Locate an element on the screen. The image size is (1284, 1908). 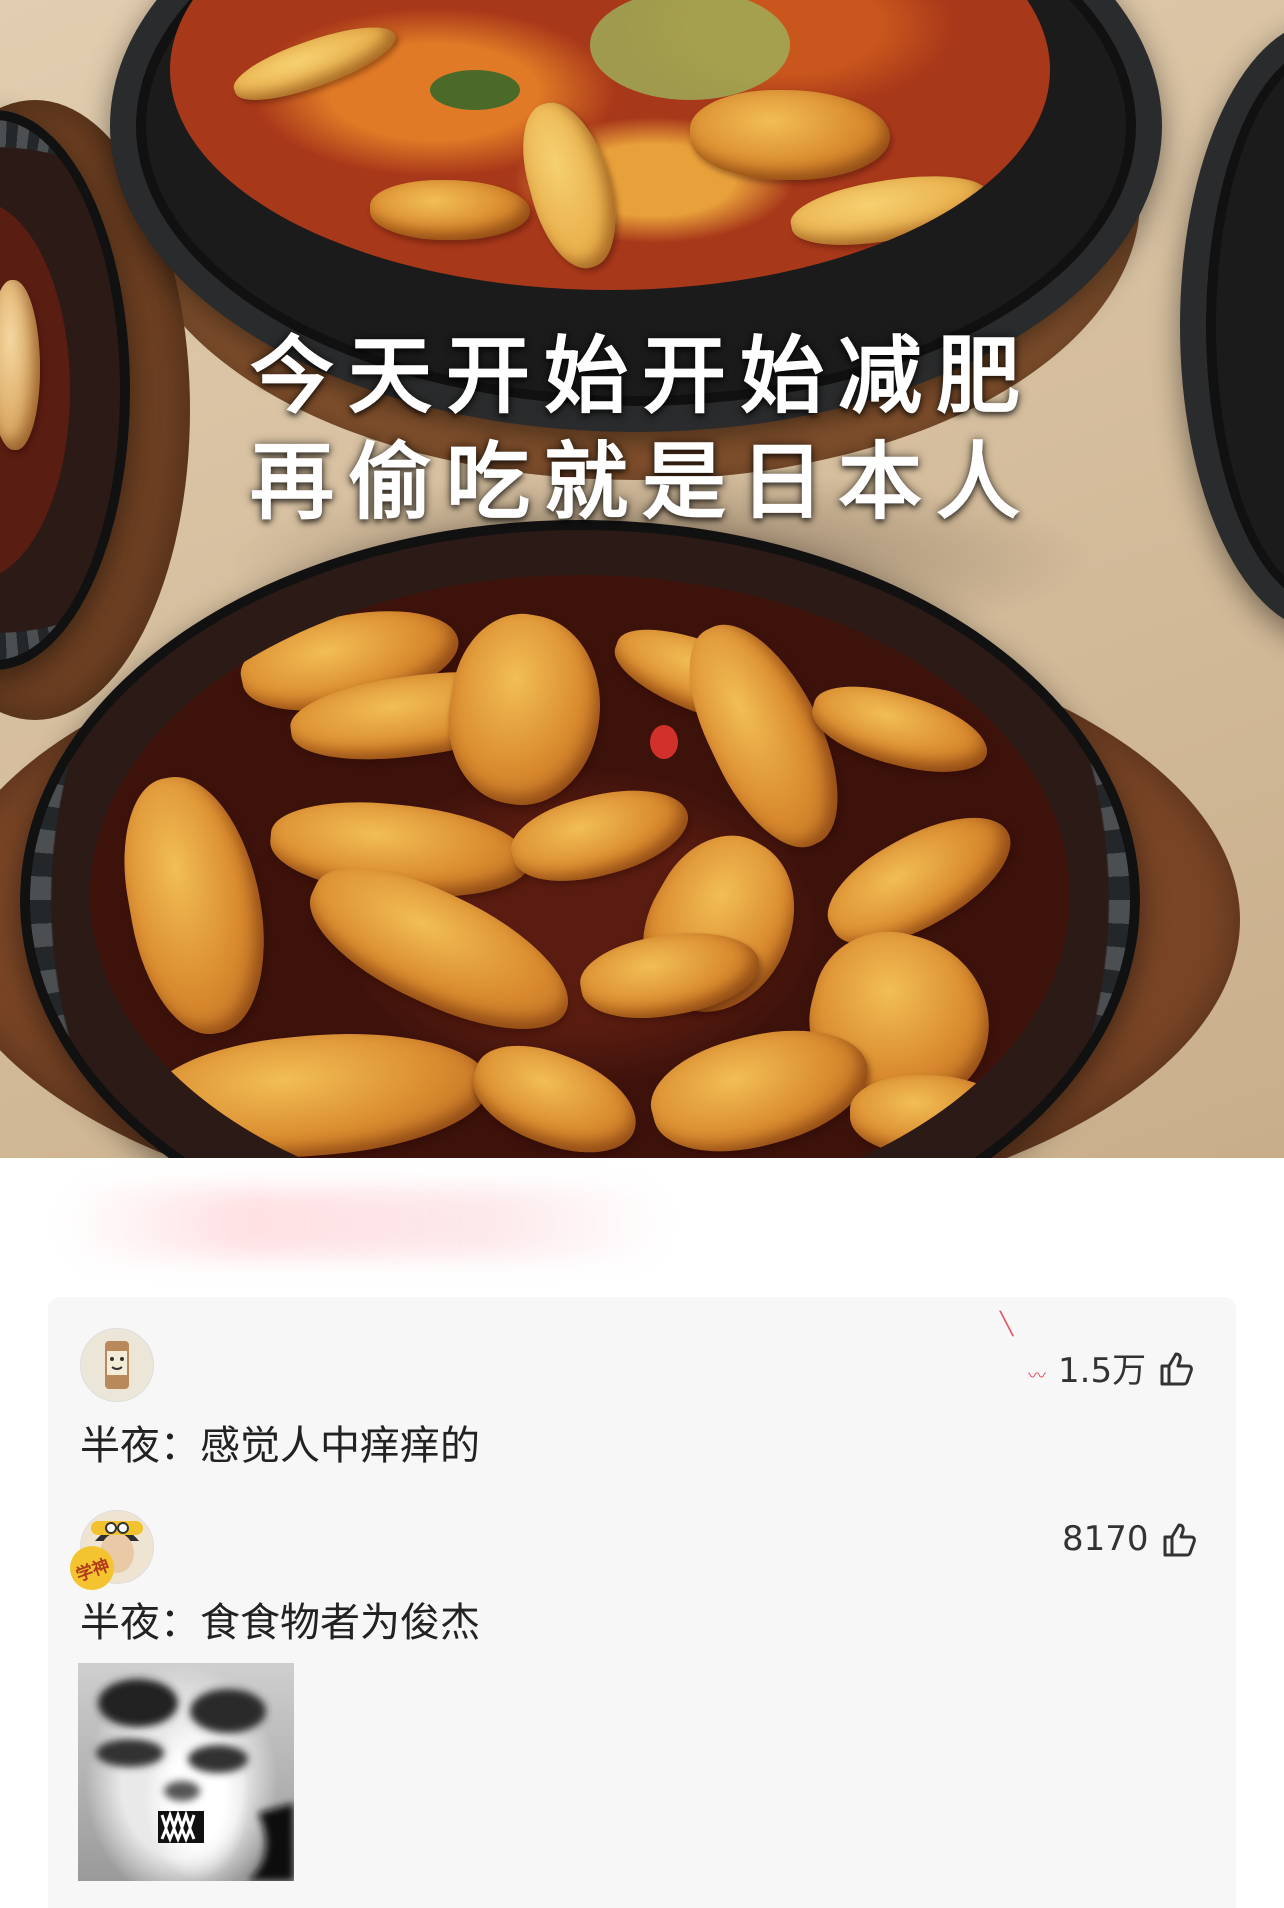
comment-1-author: 半夜 is located at coordinates (120, 1446).